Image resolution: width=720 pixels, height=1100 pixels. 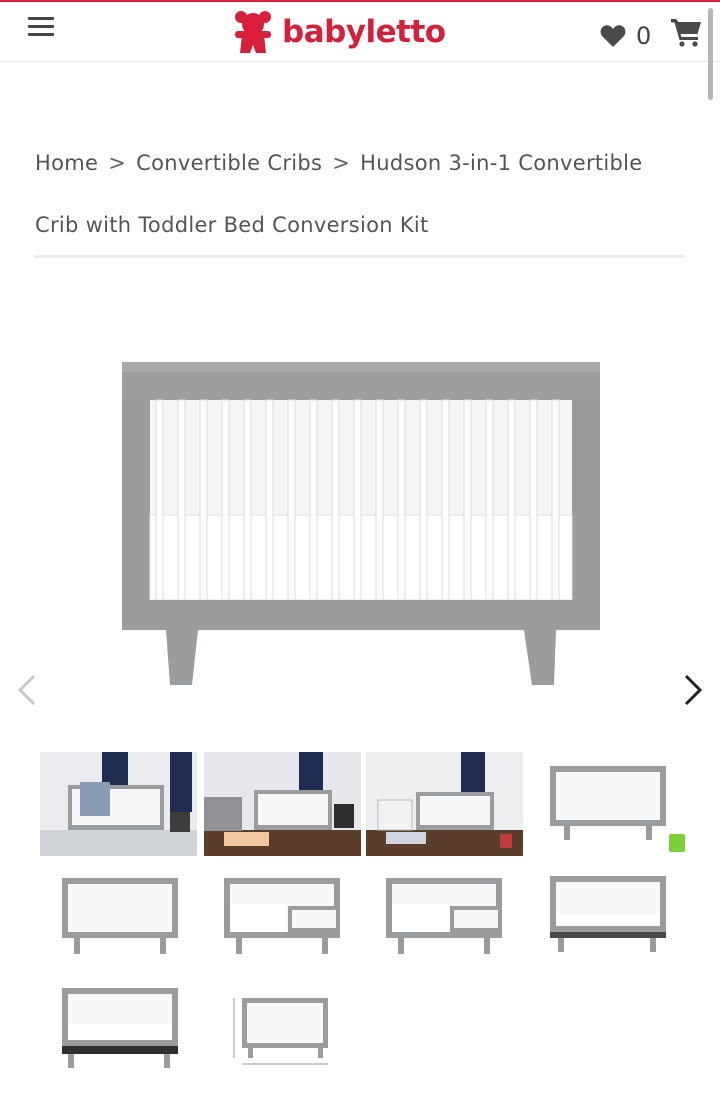 What do you see at coordinates (692, 690) in the screenshot?
I see `chevron-right-icon` at bounding box center [692, 690].